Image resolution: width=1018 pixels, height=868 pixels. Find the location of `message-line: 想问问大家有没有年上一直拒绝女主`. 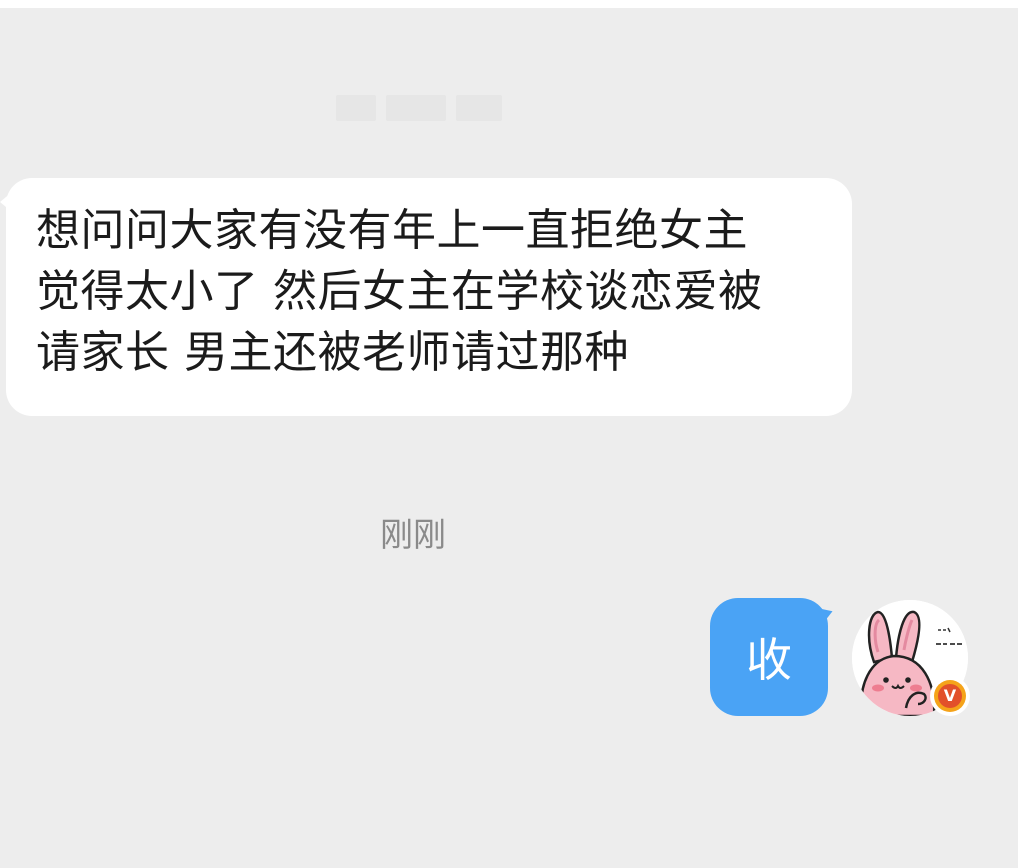

message-line: 想问问大家有没有年上一直拒绝女主 is located at coordinates (392, 230).